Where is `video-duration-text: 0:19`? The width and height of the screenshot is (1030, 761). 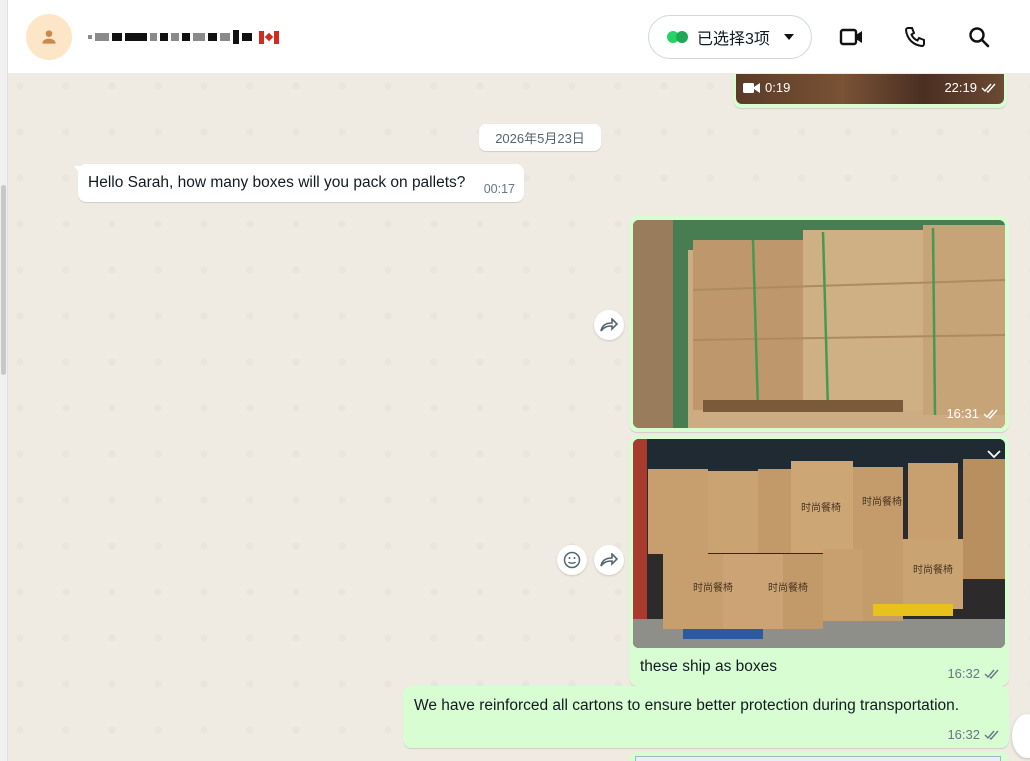 video-duration-text: 0:19 is located at coordinates (778, 87).